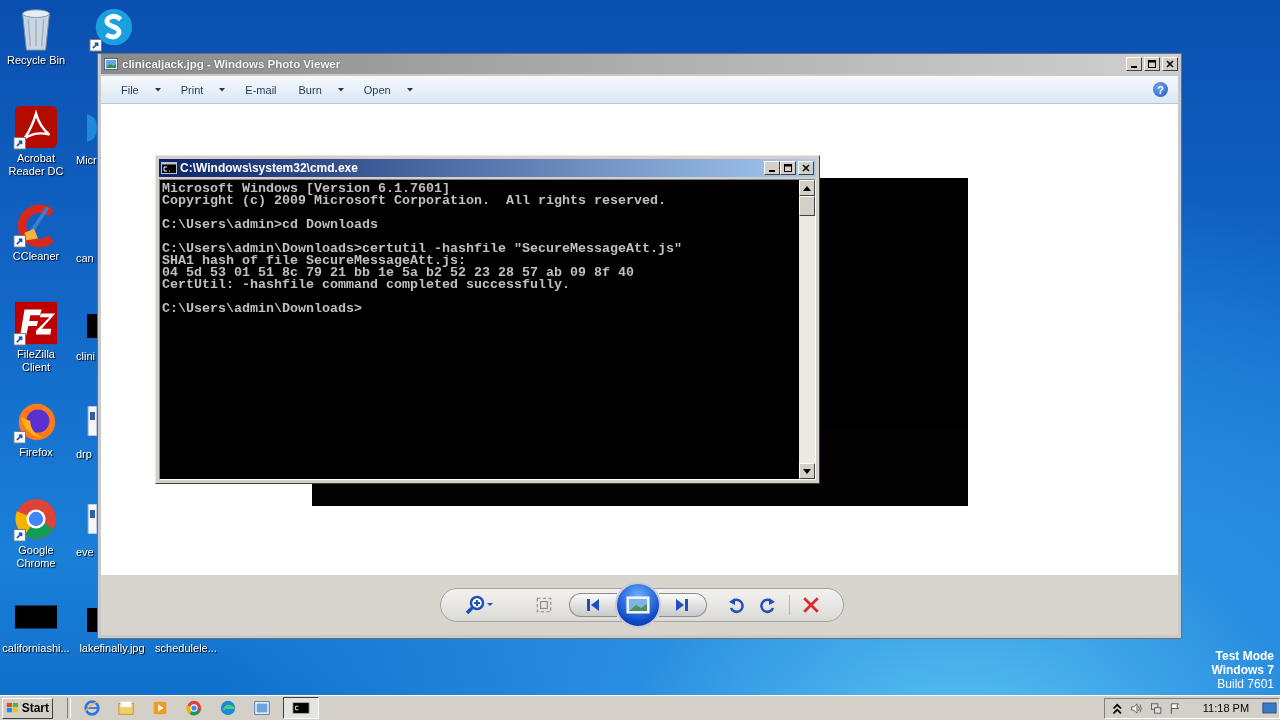  What do you see at coordinates (1245, 684) in the screenshot?
I see `system-watermark-text: Build 7601` at bounding box center [1245, 684].